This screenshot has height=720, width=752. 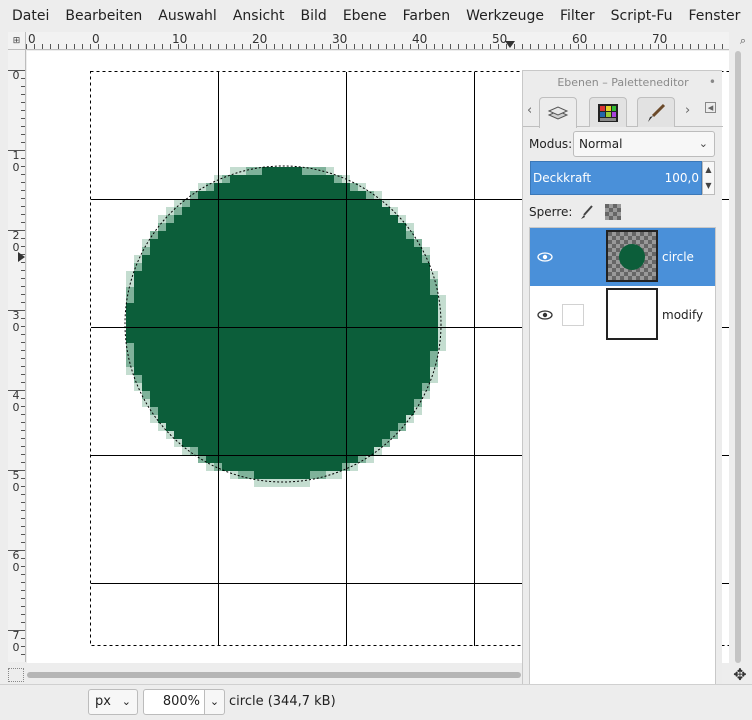 I want to click on unit-value: px, so click(x=103, y=701).